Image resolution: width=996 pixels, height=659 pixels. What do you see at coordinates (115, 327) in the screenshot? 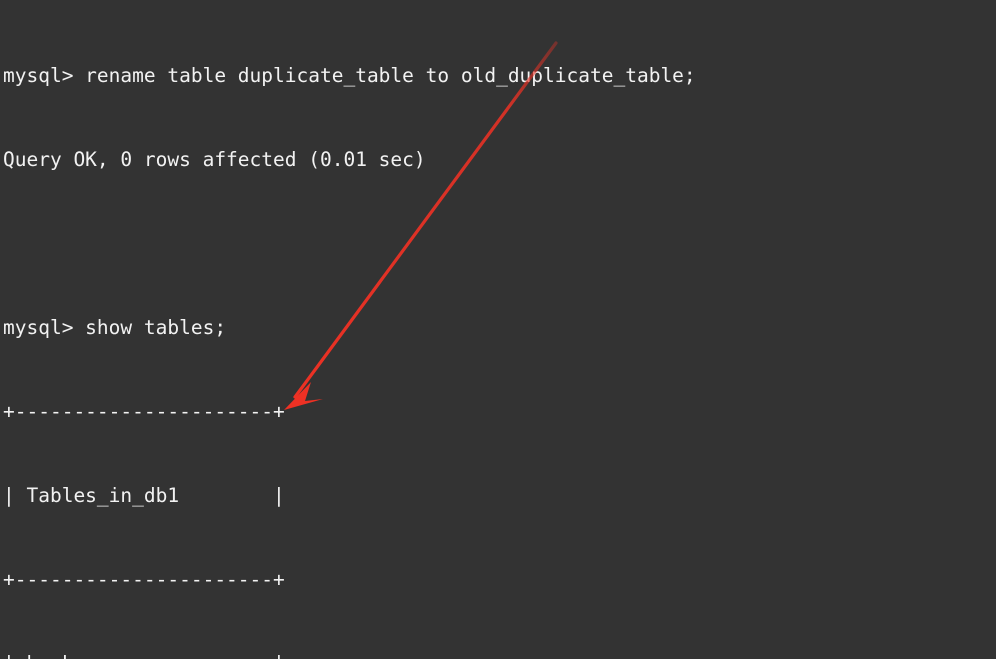
I see `terminal-line-command-show-tables: mysql> show tables;` at bounding box center [115, 327].